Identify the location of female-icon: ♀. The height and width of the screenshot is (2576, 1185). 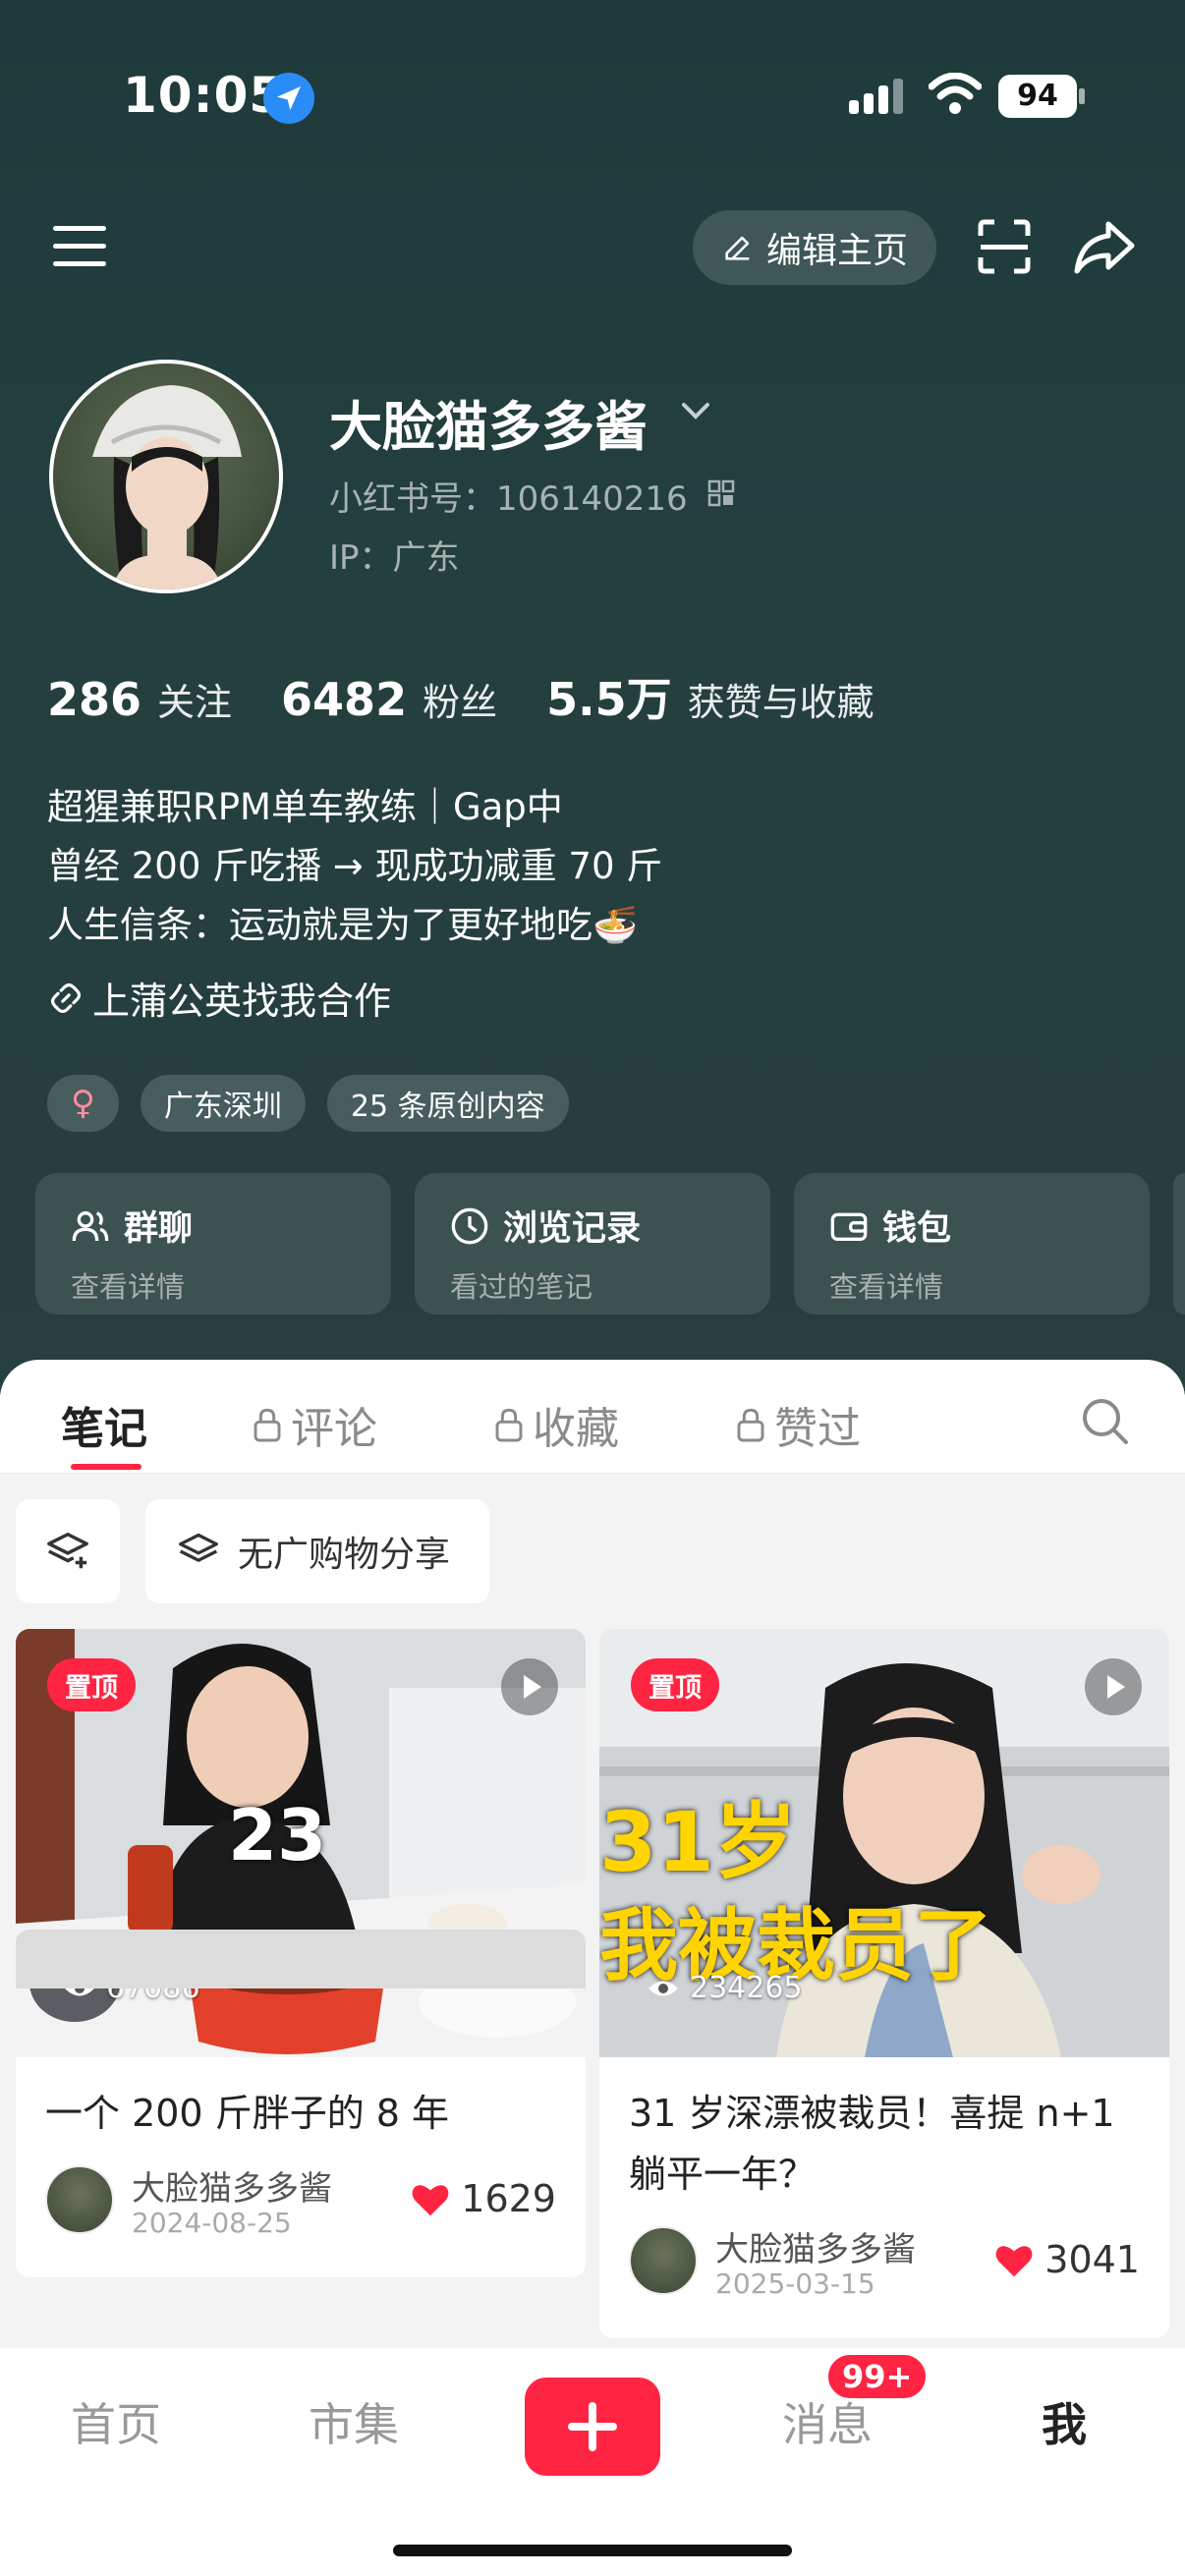
(83, 1103).